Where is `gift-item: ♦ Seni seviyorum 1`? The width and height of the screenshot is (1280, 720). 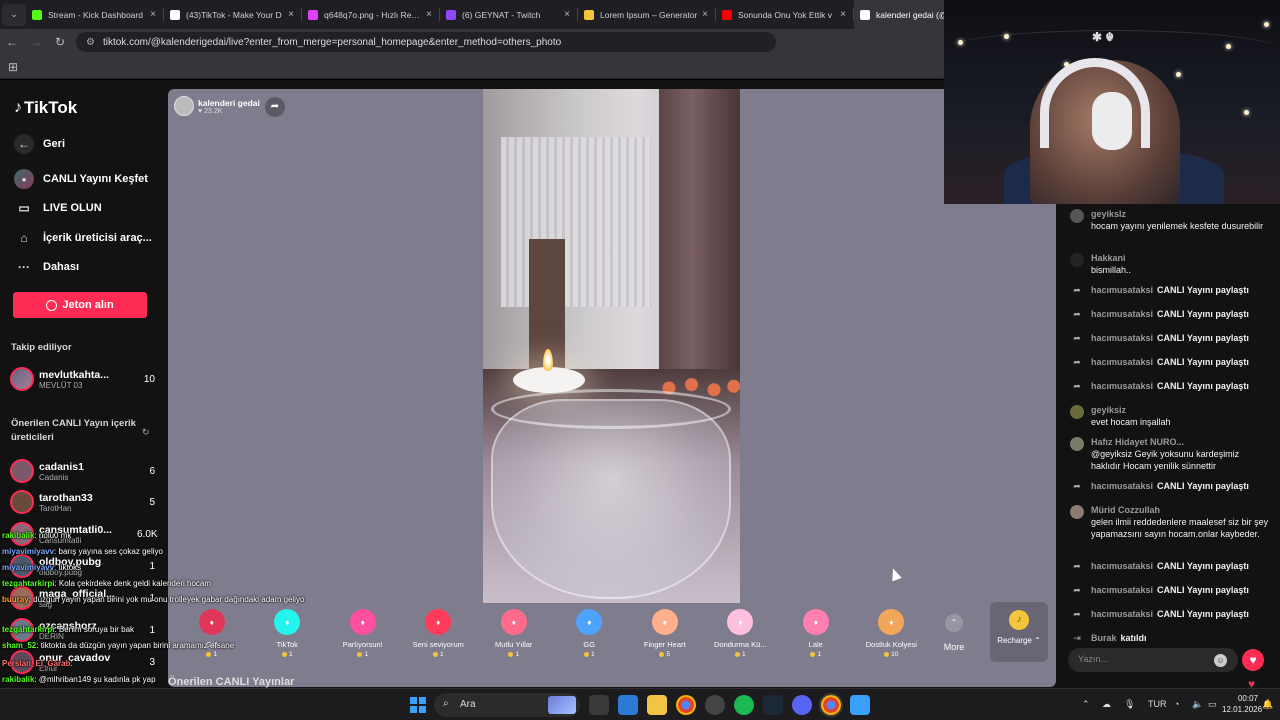 gift-item: ♦ Seni seviyorum 1 is located at coordinates (439, 636).